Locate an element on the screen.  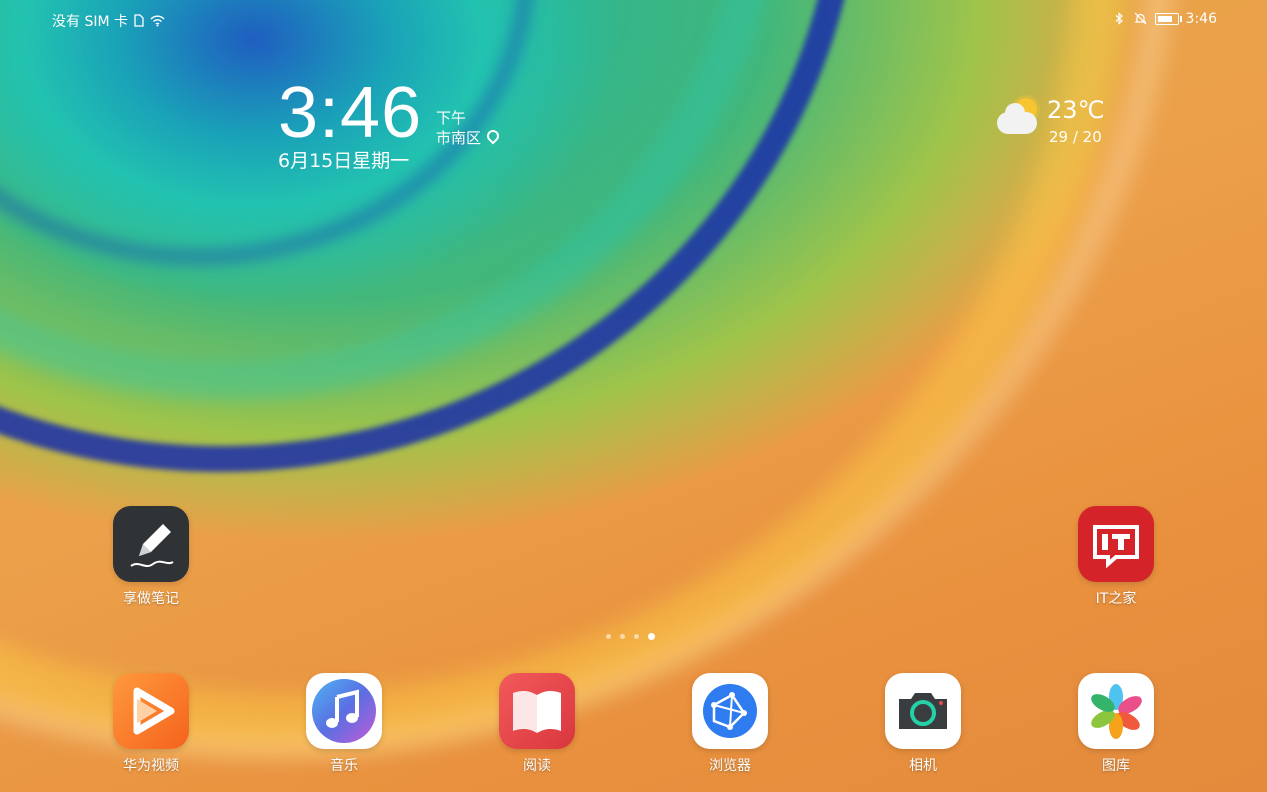
clock-location-row: 市南区 is located at coordinates (469, 137).